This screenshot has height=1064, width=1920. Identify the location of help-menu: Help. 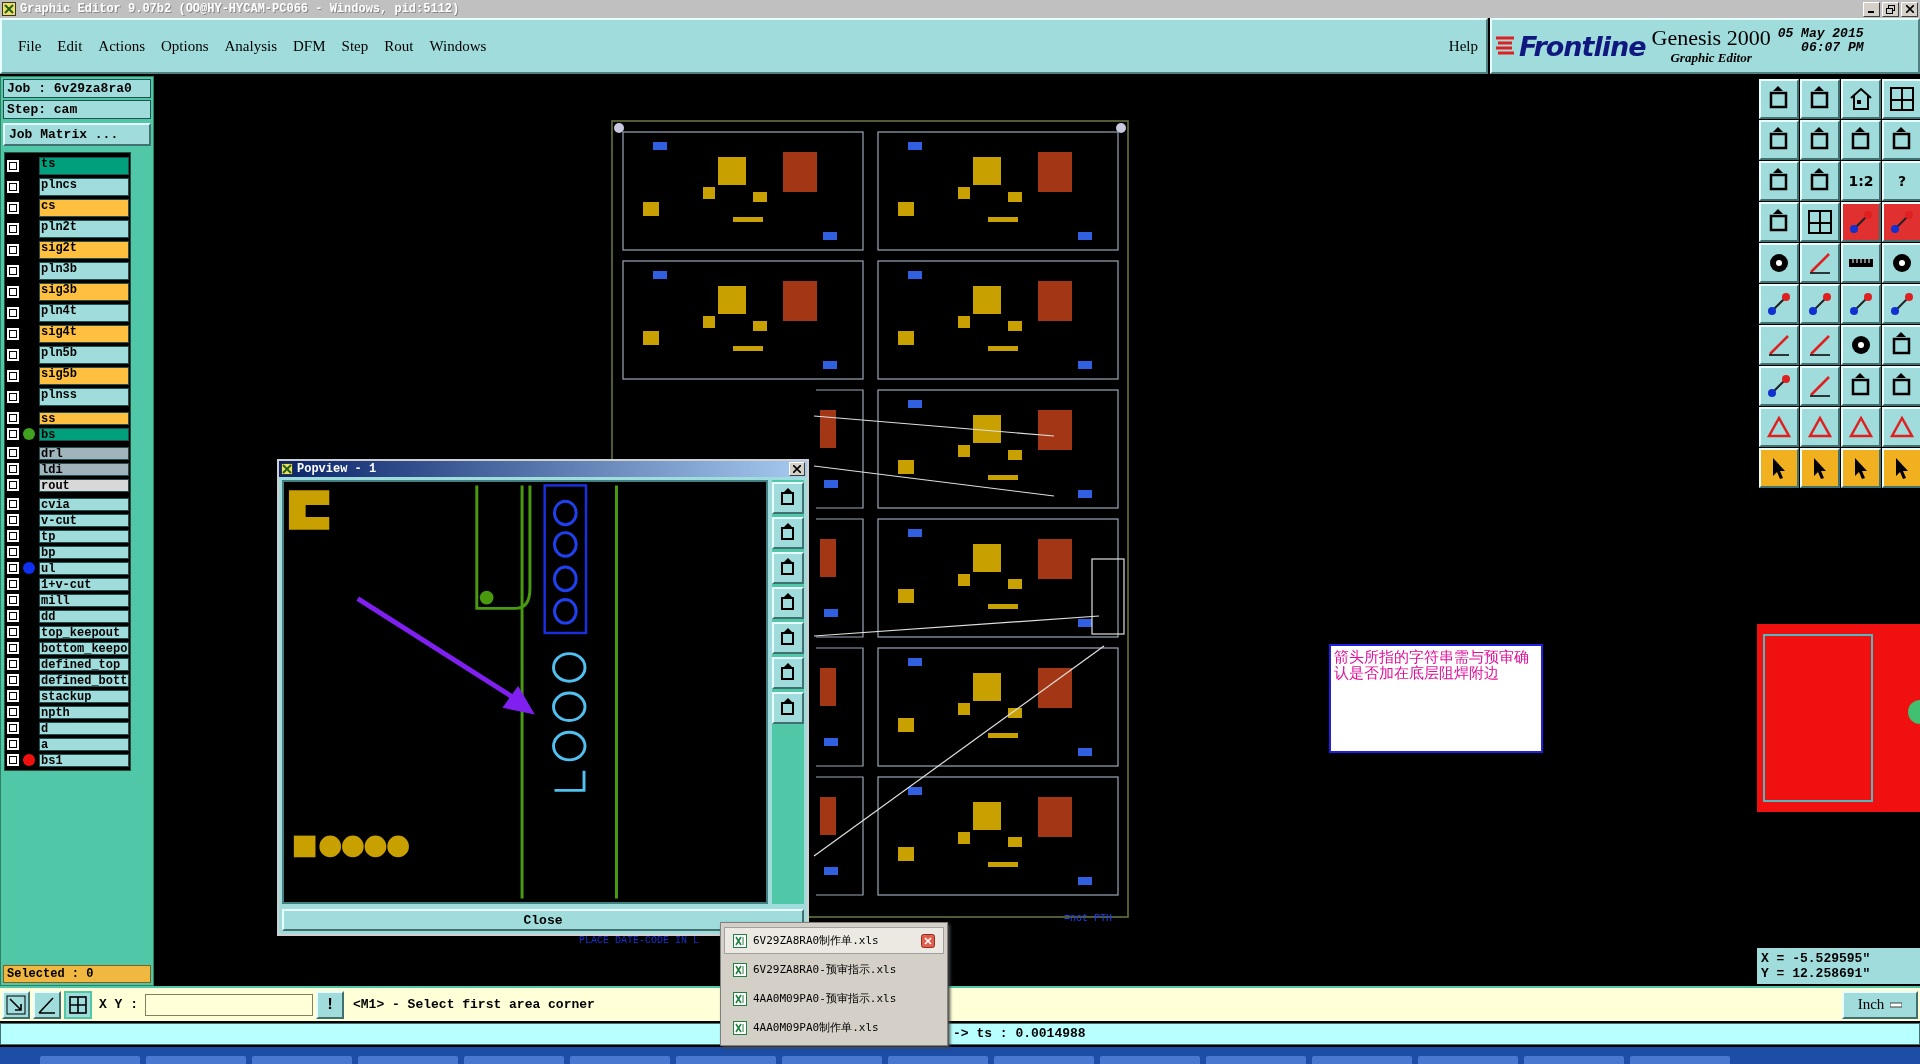
(1463, 46).